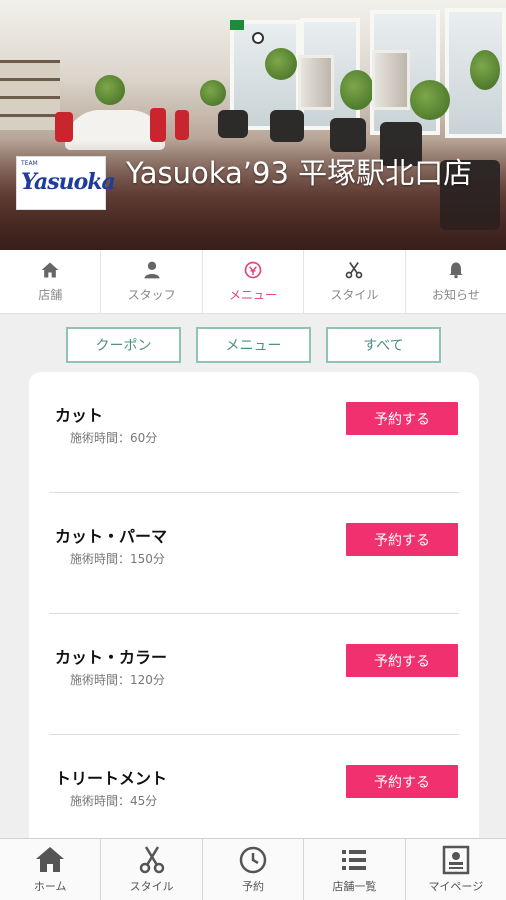 The width and height of the screenshot is (506, 900). Describe the element at coordinates (456, 281) in the screenshot. I see `tab-news: お知らせ` at that location.